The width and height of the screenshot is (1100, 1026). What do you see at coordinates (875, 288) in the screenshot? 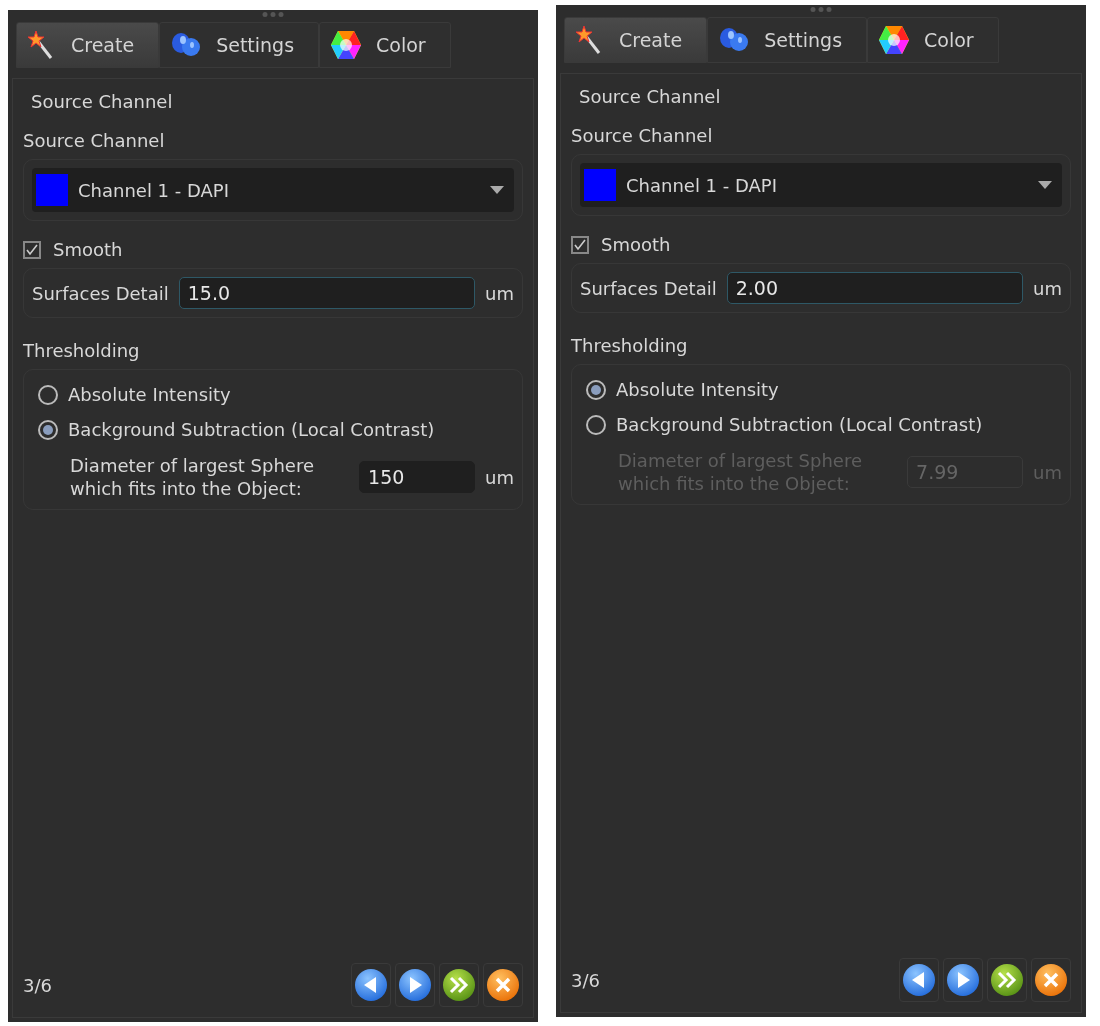
I see `surfaces-detail-field: 2.00` at bounding box center [875, 288].